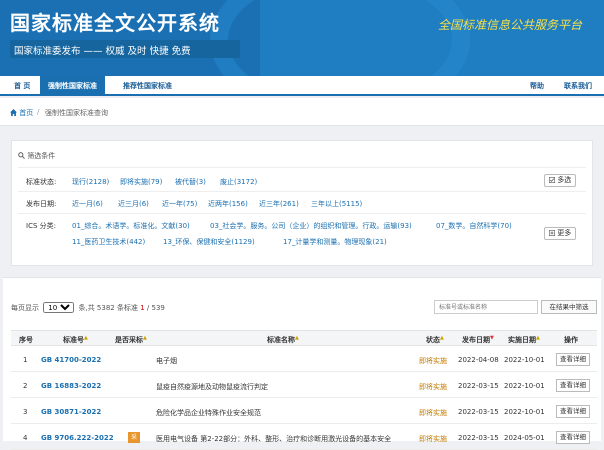 The width and height of the screenshot is (604, 450). What do you see at coordinates (179, 204) in the screenshot?
I see `date-option: 近一年(75)` at bounding box center [179, 204].